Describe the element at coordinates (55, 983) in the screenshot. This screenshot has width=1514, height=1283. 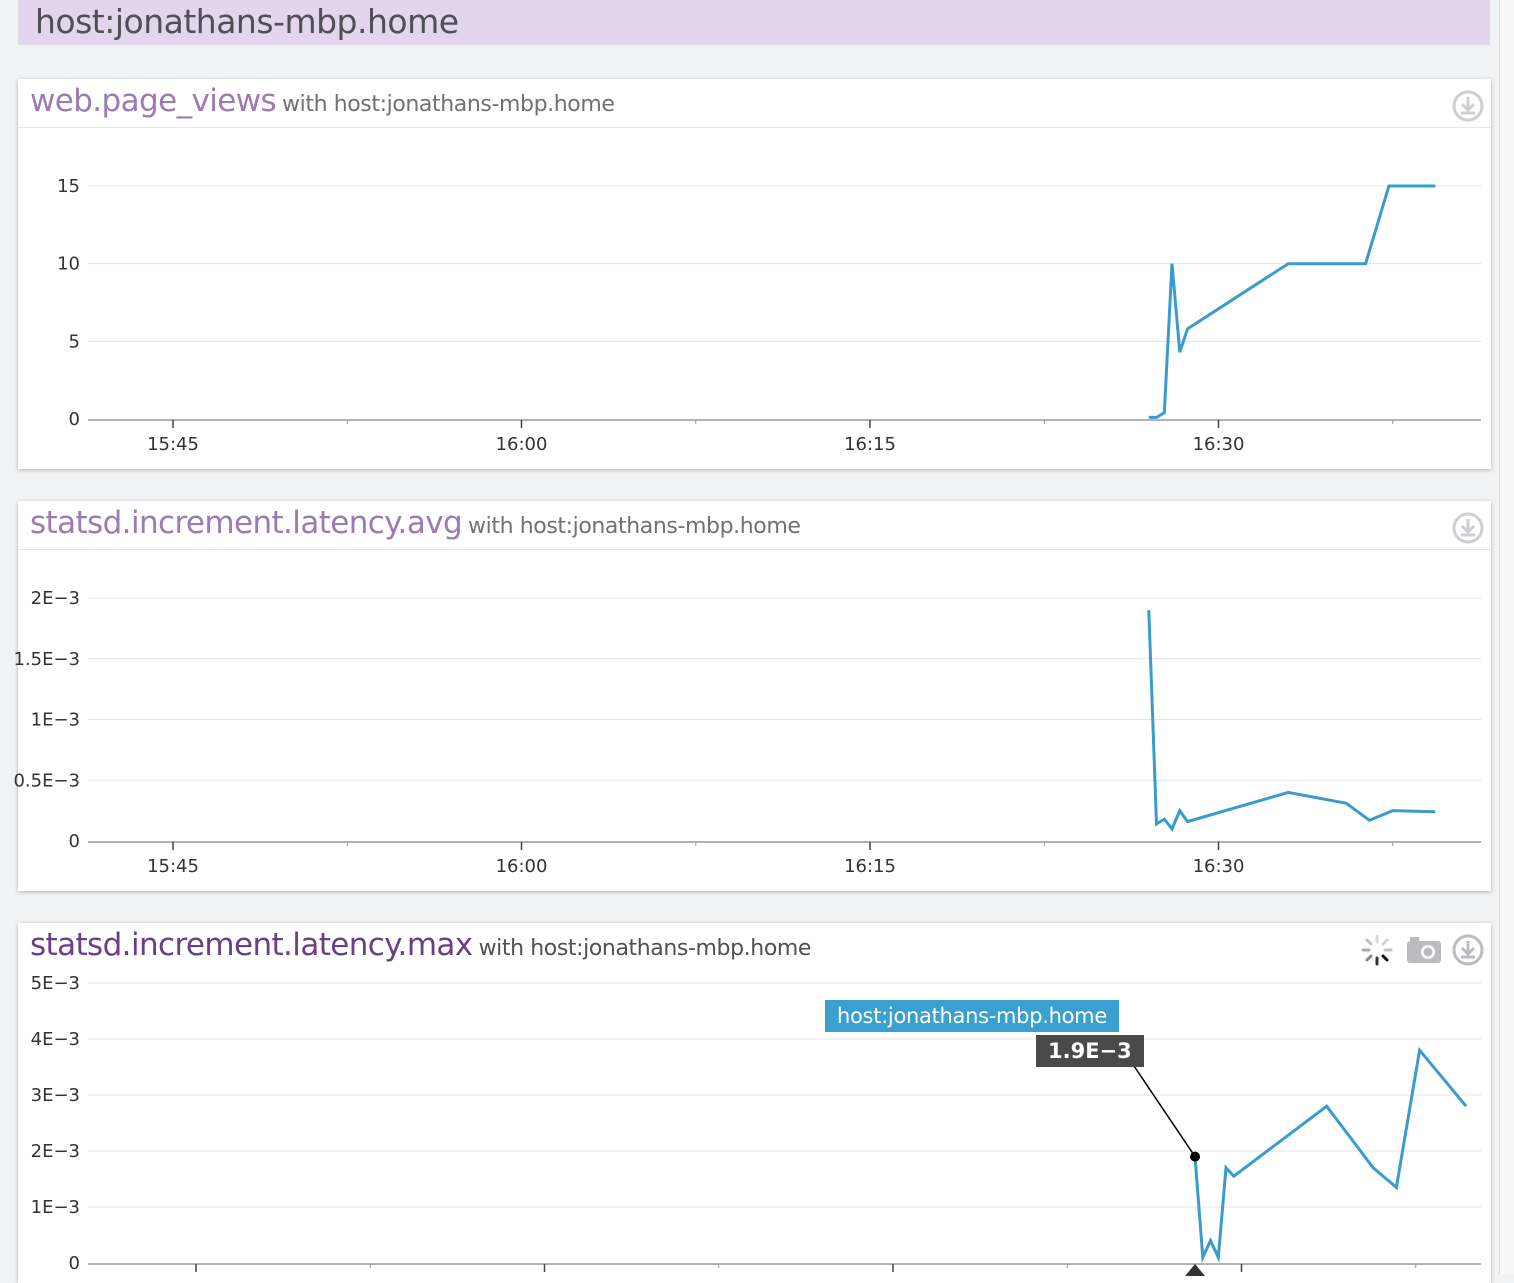
I see `y-tick-label: 5E−3` at that location.